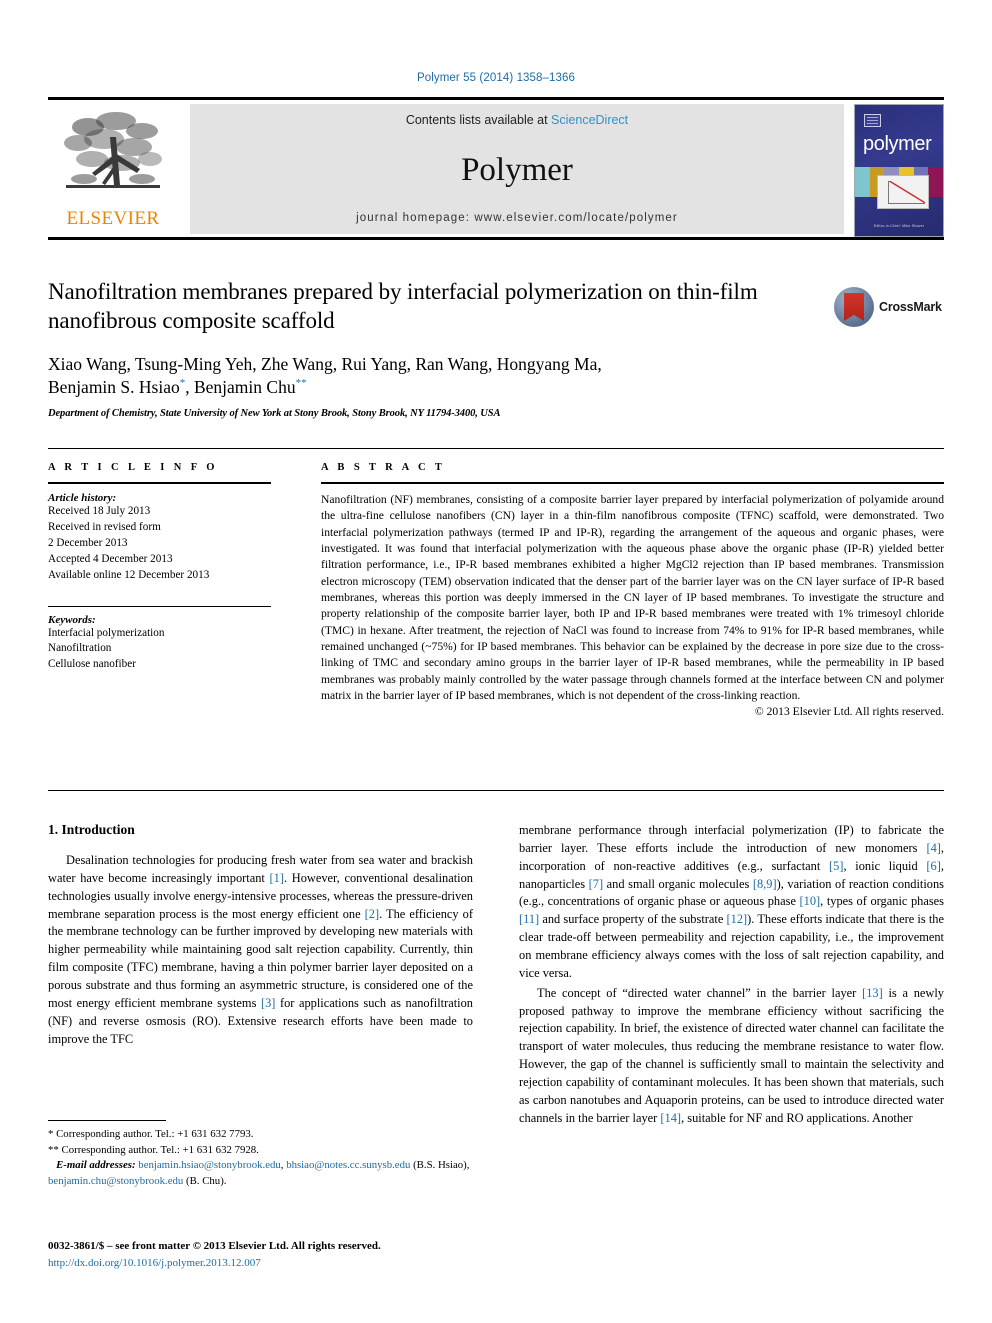 This screenshot has height=1323, width=992. Describe the element at coordinates (633, 919) in the screenshot. I see `intro-r-h: and surface property of the substrate` at that location.